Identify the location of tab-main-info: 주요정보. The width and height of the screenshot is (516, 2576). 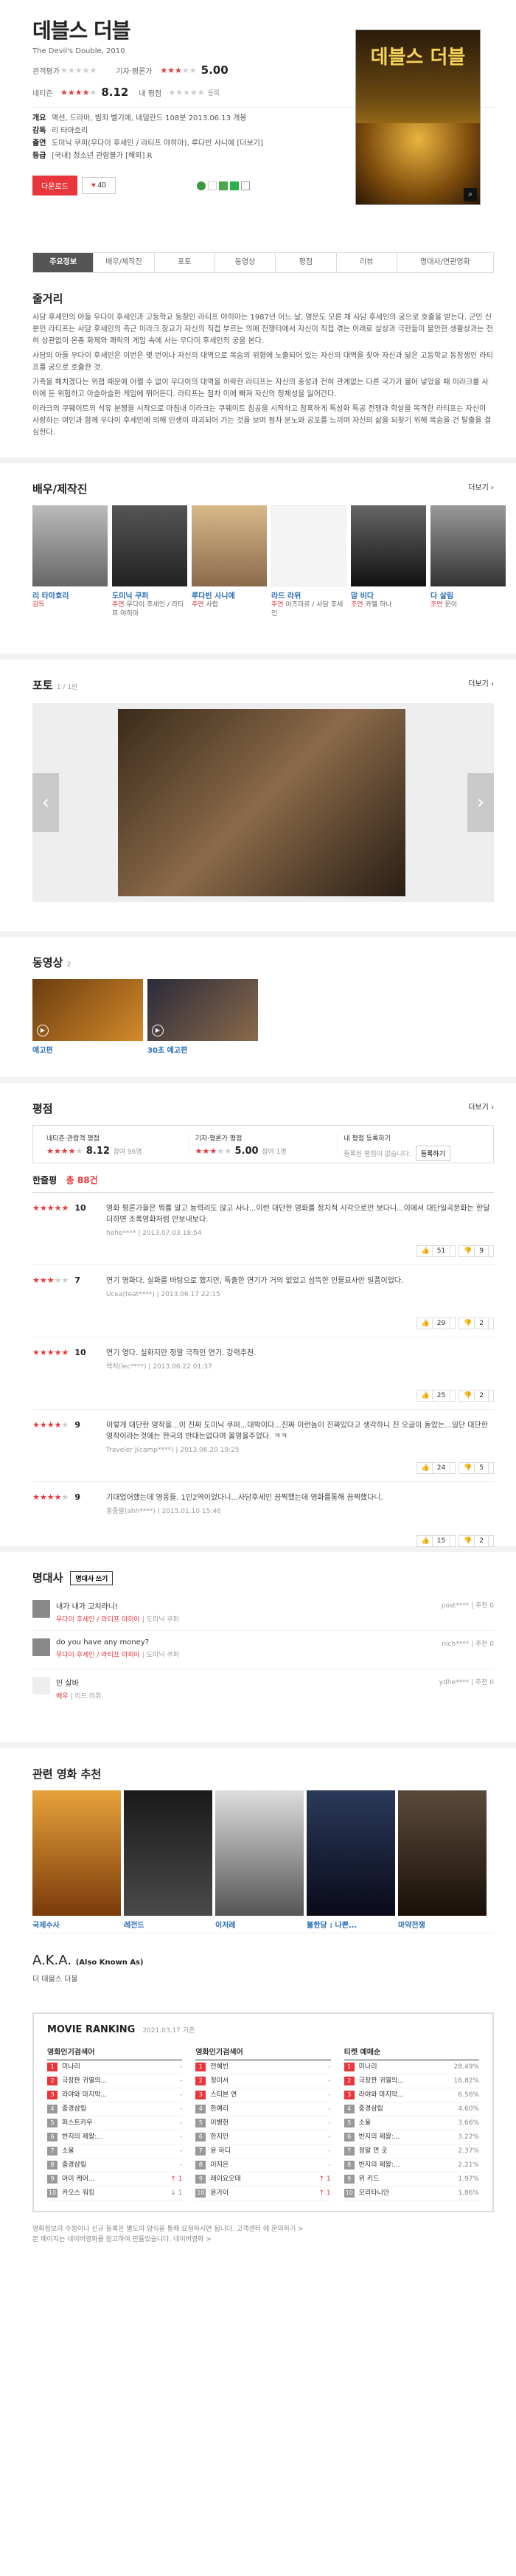
(63, 263).